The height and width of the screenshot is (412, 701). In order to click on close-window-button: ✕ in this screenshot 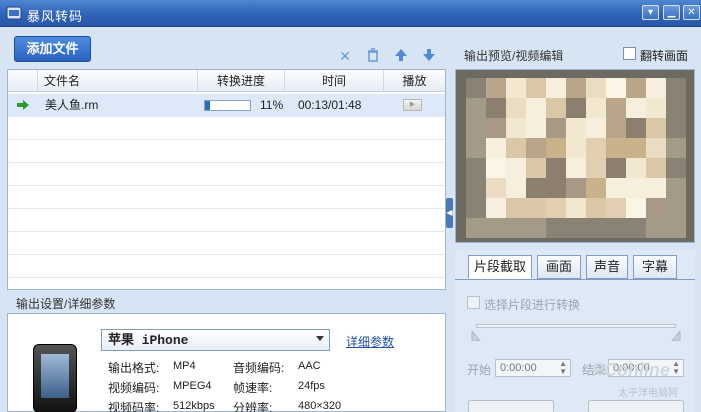, I will do `click(691, 12)`.